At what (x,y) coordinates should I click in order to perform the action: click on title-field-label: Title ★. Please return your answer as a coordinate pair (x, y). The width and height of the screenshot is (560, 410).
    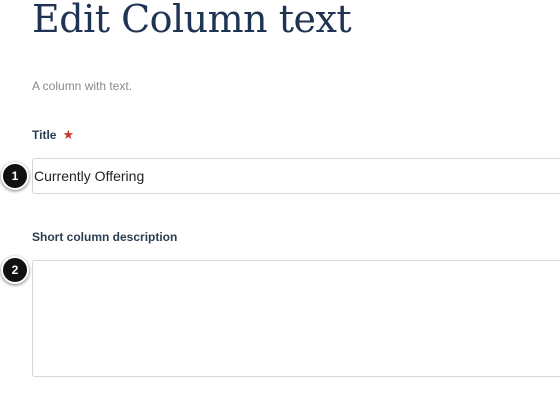
    Looking at the image, I should click on (53, 135).